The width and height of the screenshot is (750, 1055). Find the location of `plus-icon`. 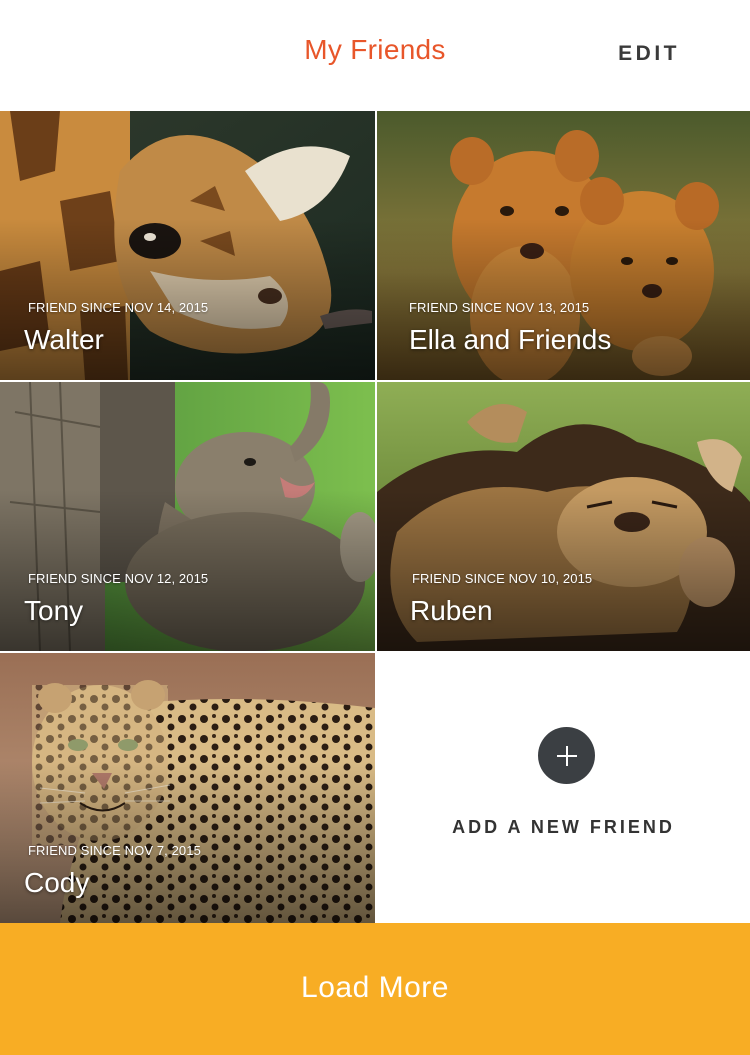

plus-icon is located at coordinates (566, 755).